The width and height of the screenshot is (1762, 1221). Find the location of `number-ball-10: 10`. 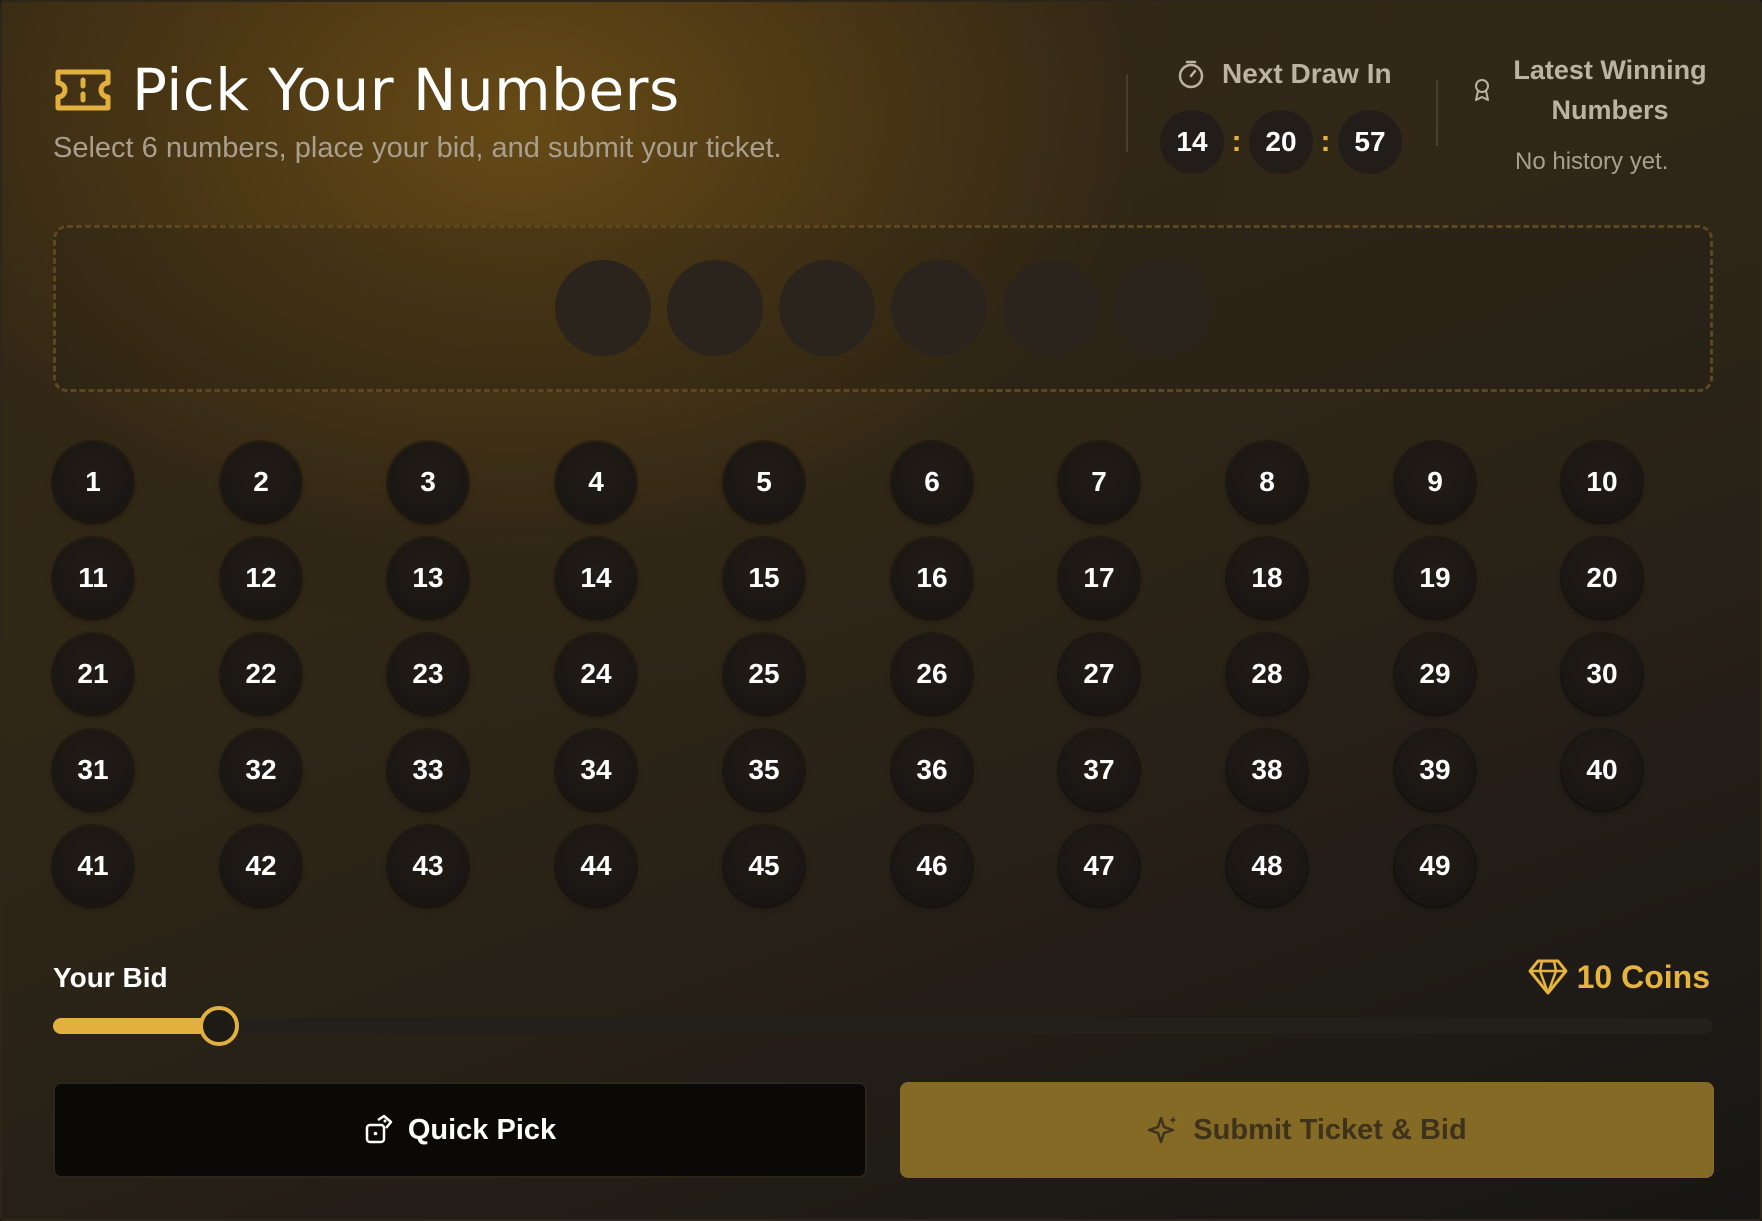

number-ball-10: 10 is located at coordinates (1602, 482).